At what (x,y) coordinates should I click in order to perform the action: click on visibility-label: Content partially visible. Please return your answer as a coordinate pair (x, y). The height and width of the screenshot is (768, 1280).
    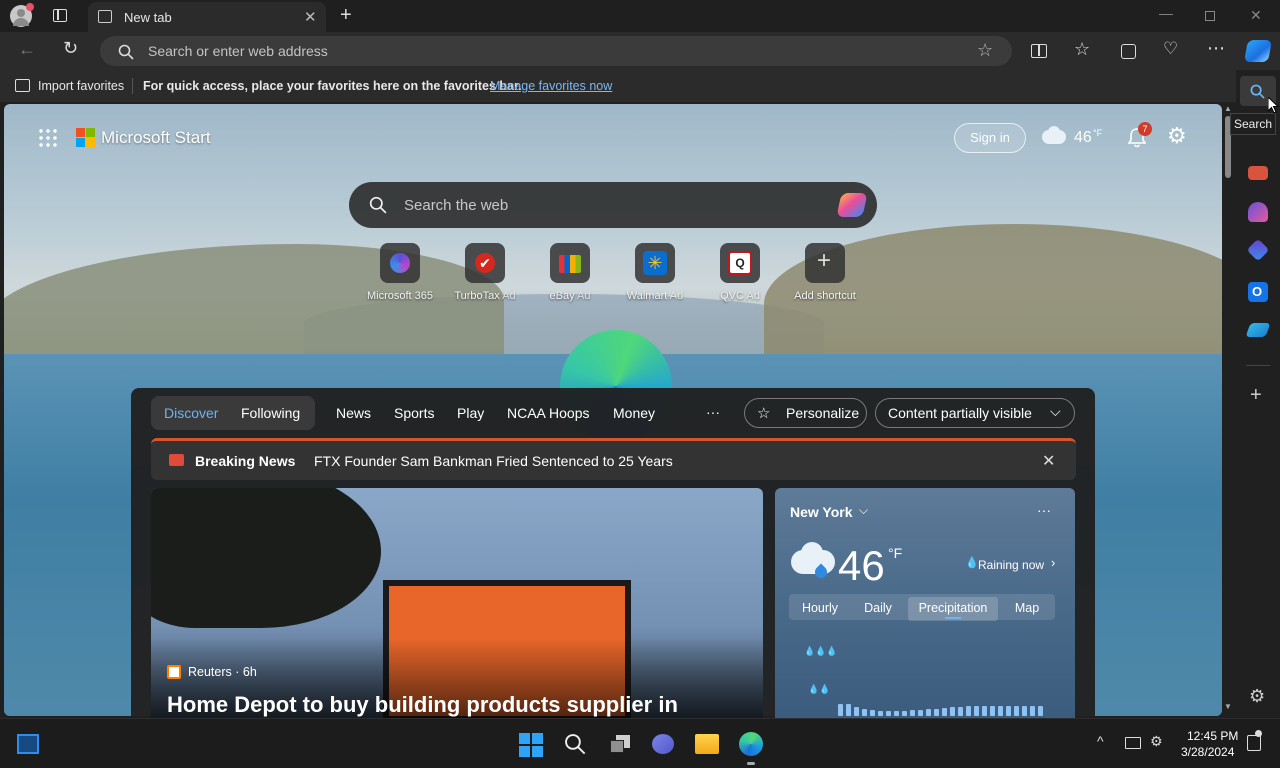
    Looking at the image, I should click on (960, 413).